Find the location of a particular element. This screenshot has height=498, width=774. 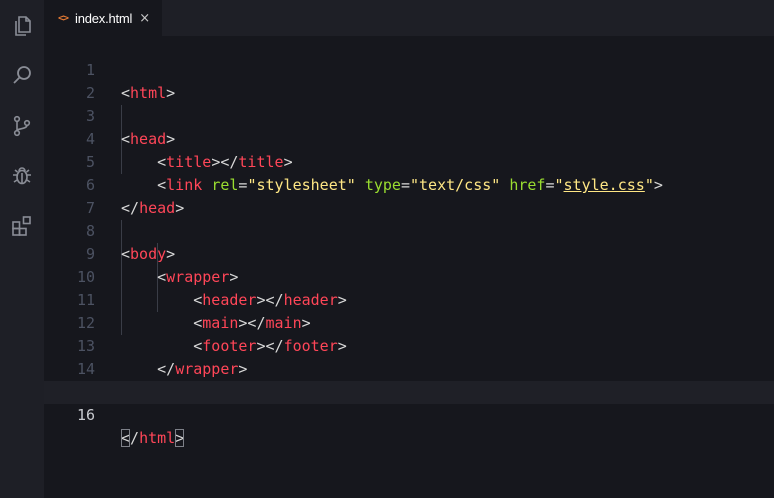

code-line: 11 <main></main> is located at coordinates (409, 299).